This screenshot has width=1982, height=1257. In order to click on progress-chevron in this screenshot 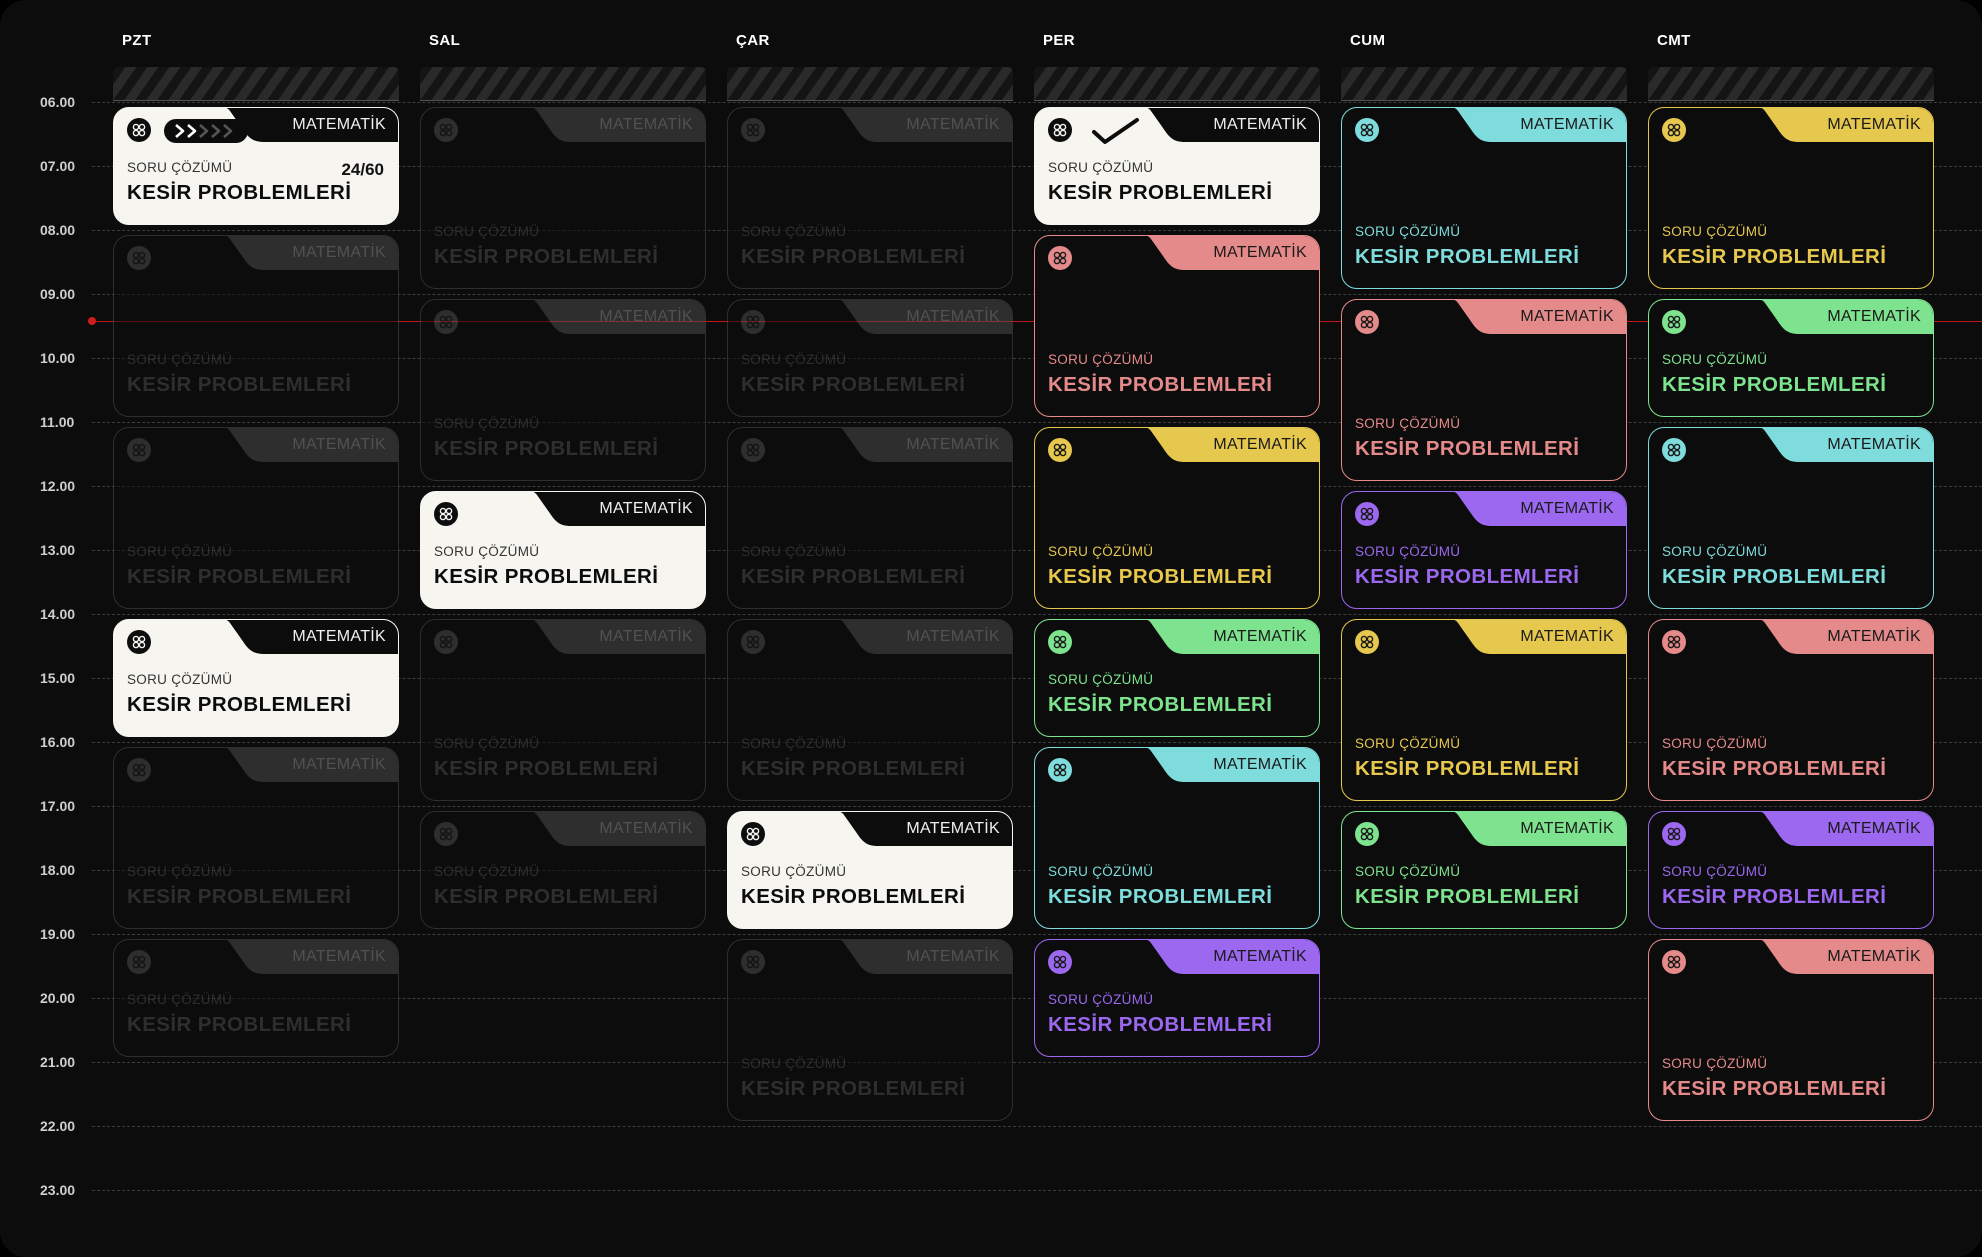, I will do `click(204, 131)`.